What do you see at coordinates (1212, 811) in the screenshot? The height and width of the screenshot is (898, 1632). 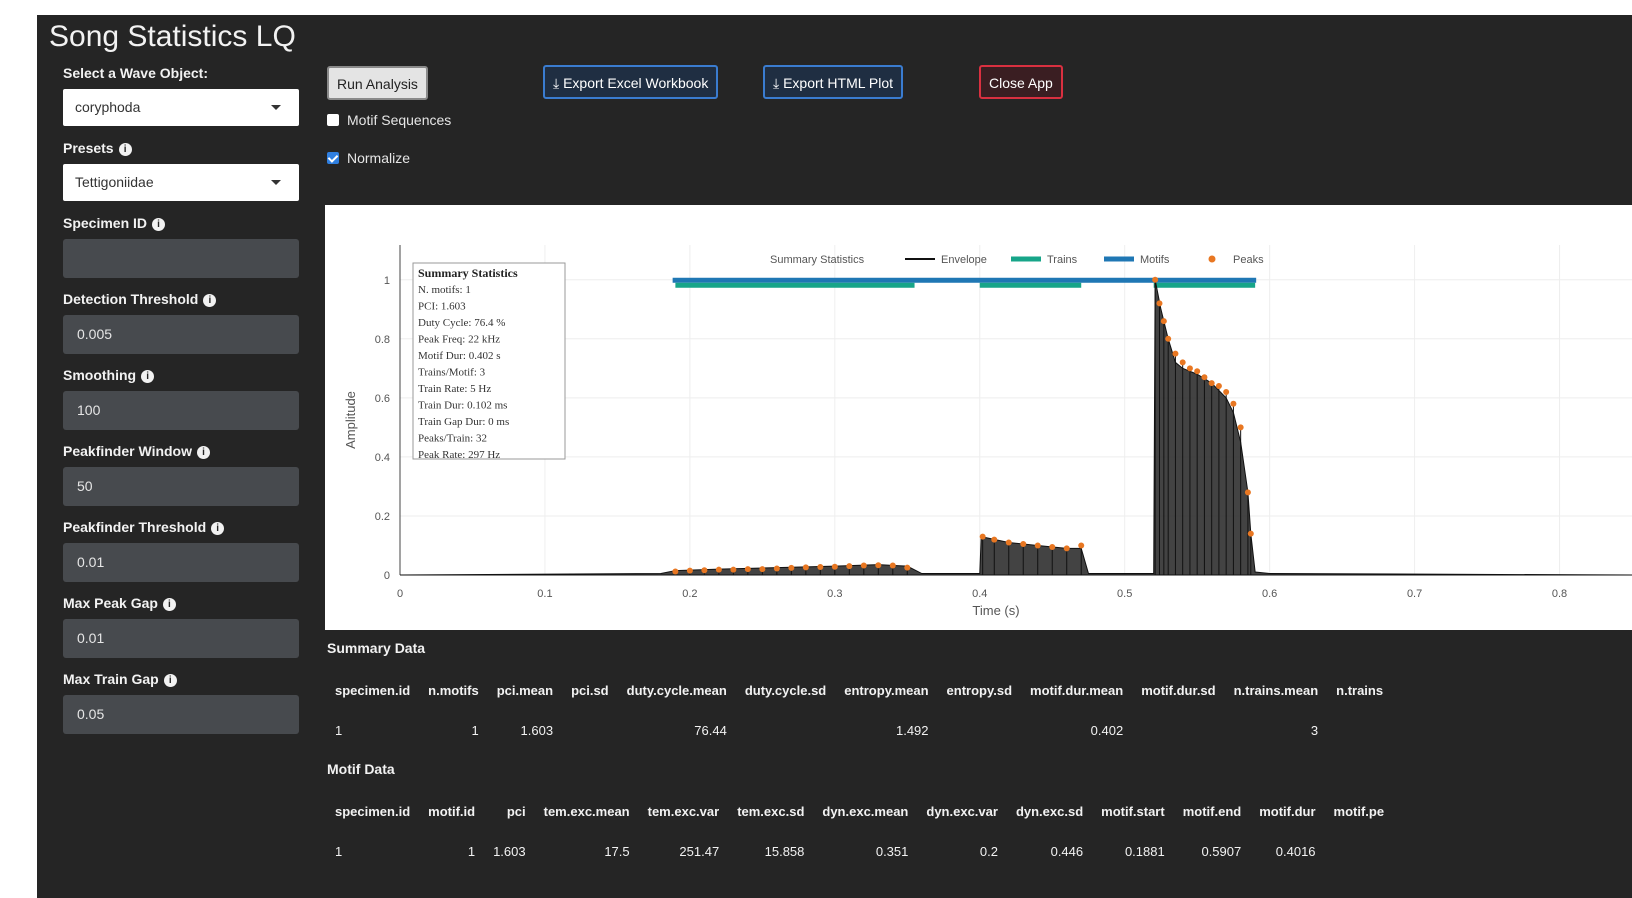 I see `column-header: motif.end` at bounding box center [1212, 811].